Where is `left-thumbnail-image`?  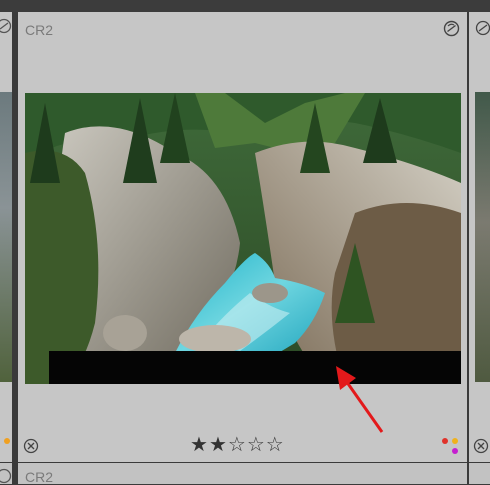 left-thumbnail-image is located at coordinates (6, 237).